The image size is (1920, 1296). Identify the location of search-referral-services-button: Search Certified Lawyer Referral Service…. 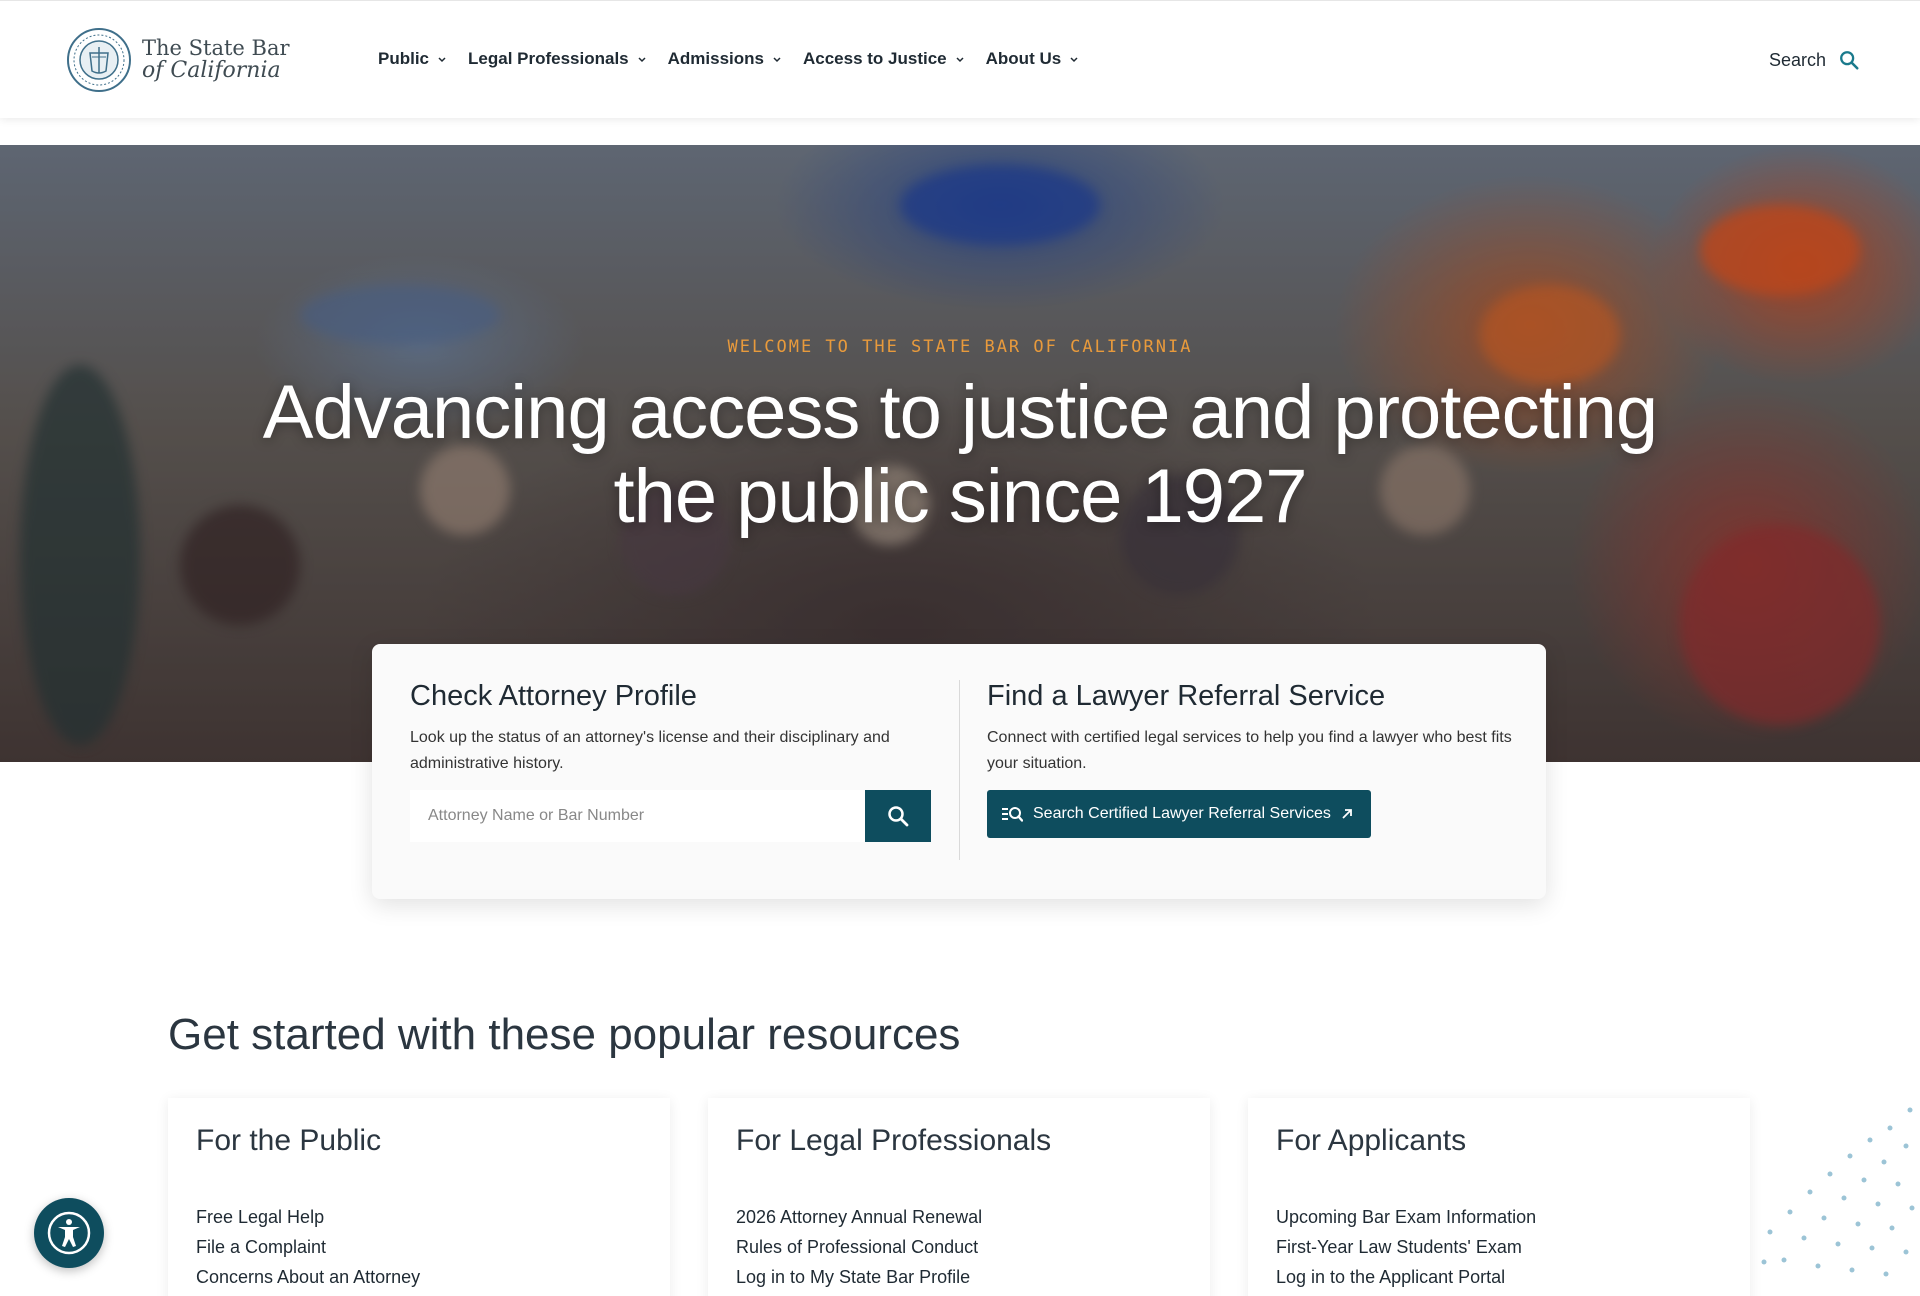
(1179, 814).